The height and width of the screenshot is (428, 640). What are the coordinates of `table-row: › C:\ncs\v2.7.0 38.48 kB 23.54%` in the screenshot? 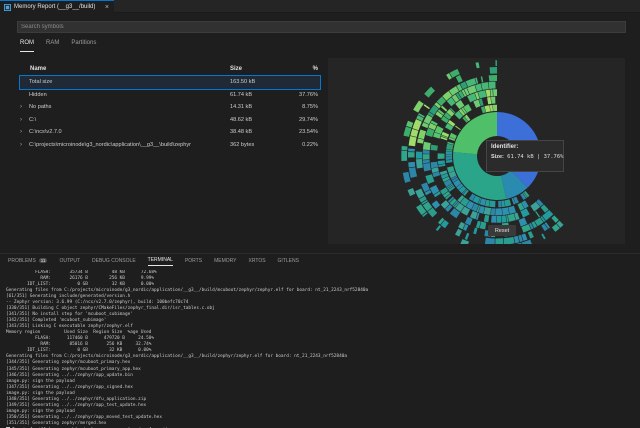 It's located at (170, 132).